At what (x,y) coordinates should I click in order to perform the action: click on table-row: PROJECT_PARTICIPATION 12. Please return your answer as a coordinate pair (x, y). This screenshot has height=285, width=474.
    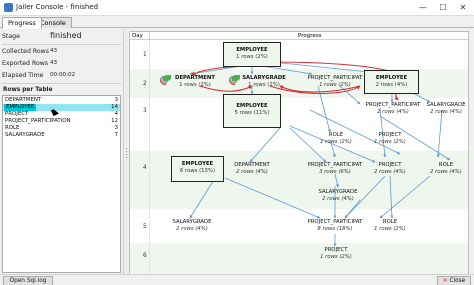
    Looking at the image, I should click on (61, 121).